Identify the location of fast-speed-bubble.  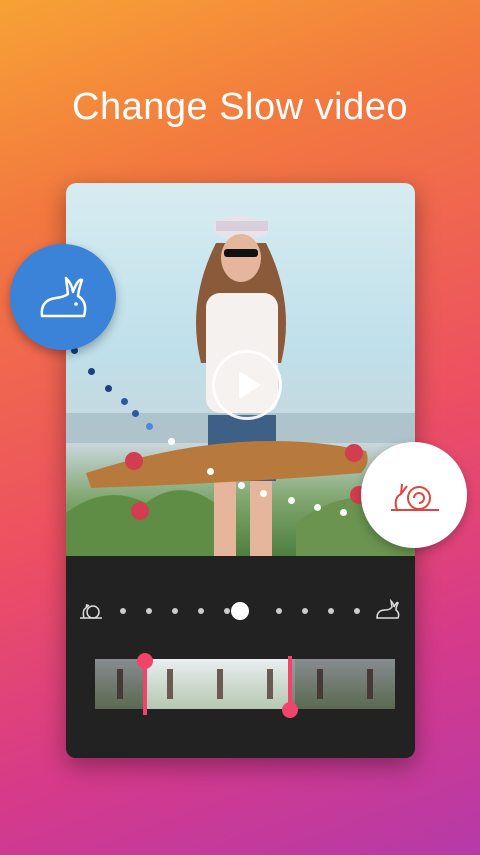
(63, 297).